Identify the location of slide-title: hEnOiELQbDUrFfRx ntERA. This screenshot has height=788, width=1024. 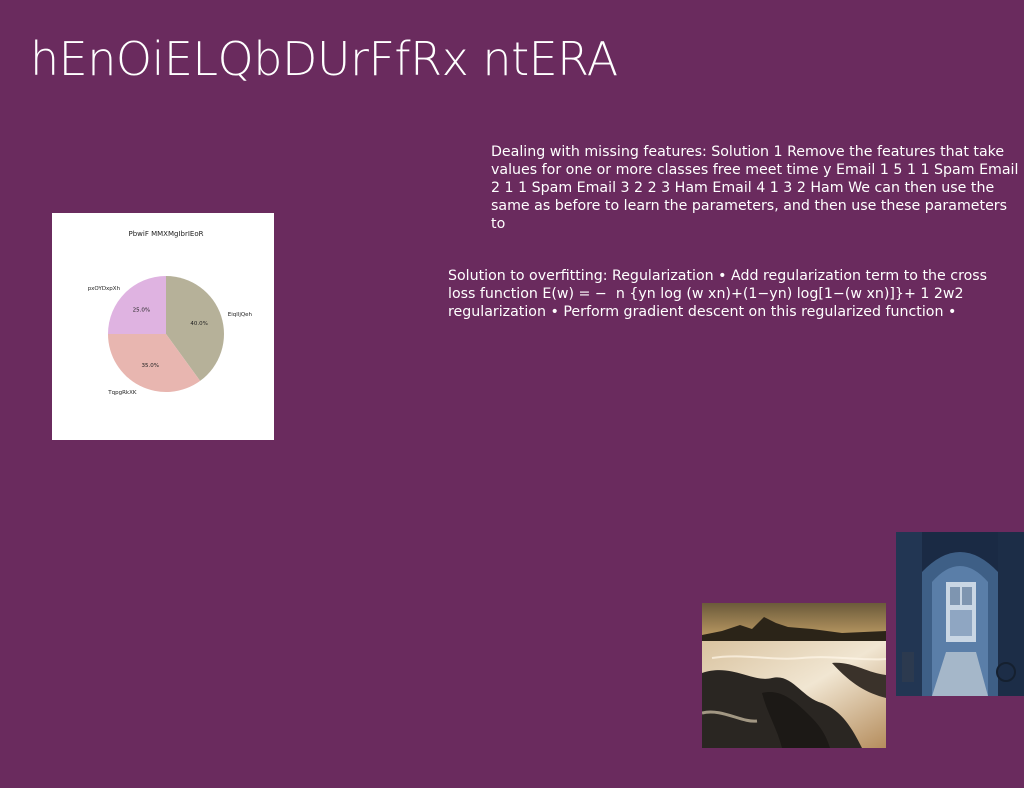
(324, 59).